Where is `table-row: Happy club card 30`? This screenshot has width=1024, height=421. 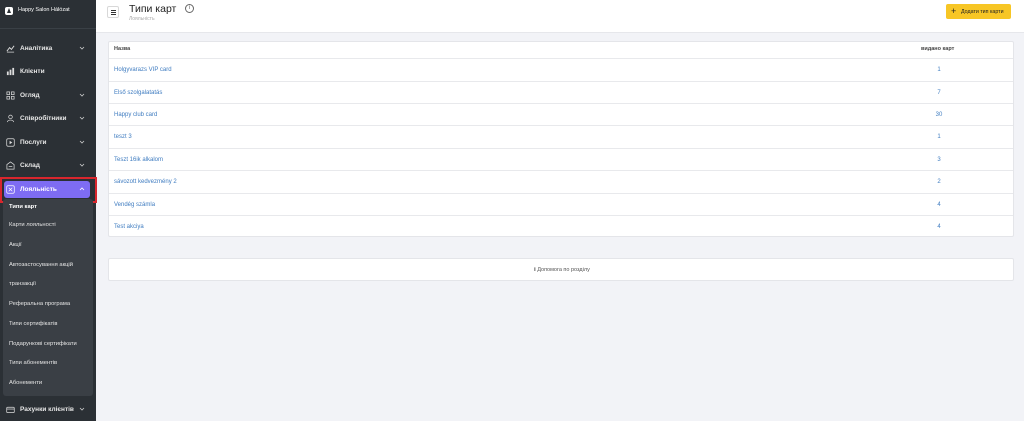 table-row: Happy club card 30 is located at coordinates (561, 114).